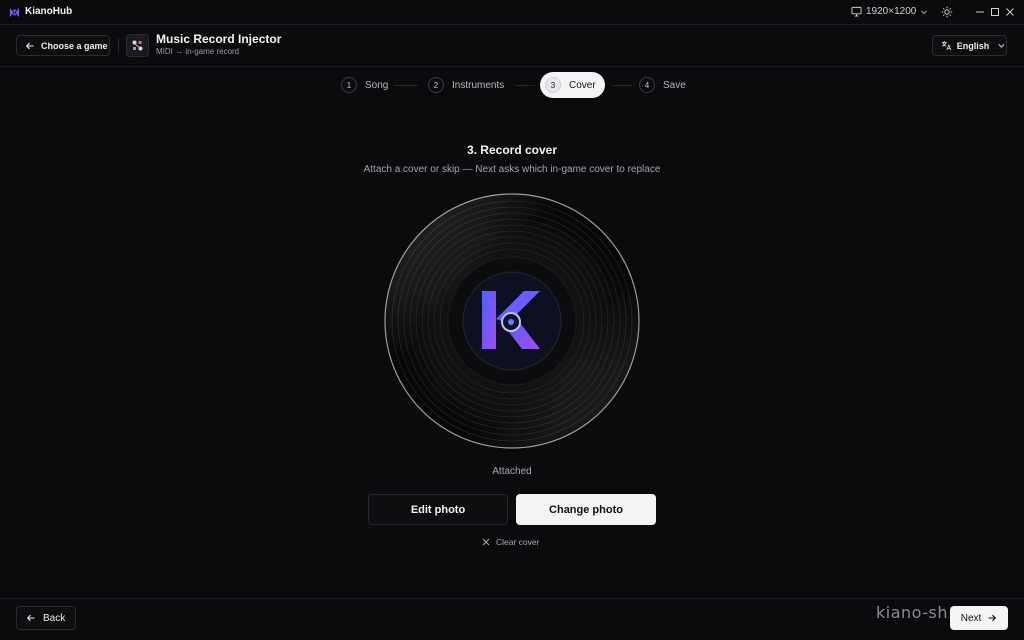 Image resolution: width=1024 pixels, height=640 pixels. I want to click on step-number: 4, so click(647, 85).